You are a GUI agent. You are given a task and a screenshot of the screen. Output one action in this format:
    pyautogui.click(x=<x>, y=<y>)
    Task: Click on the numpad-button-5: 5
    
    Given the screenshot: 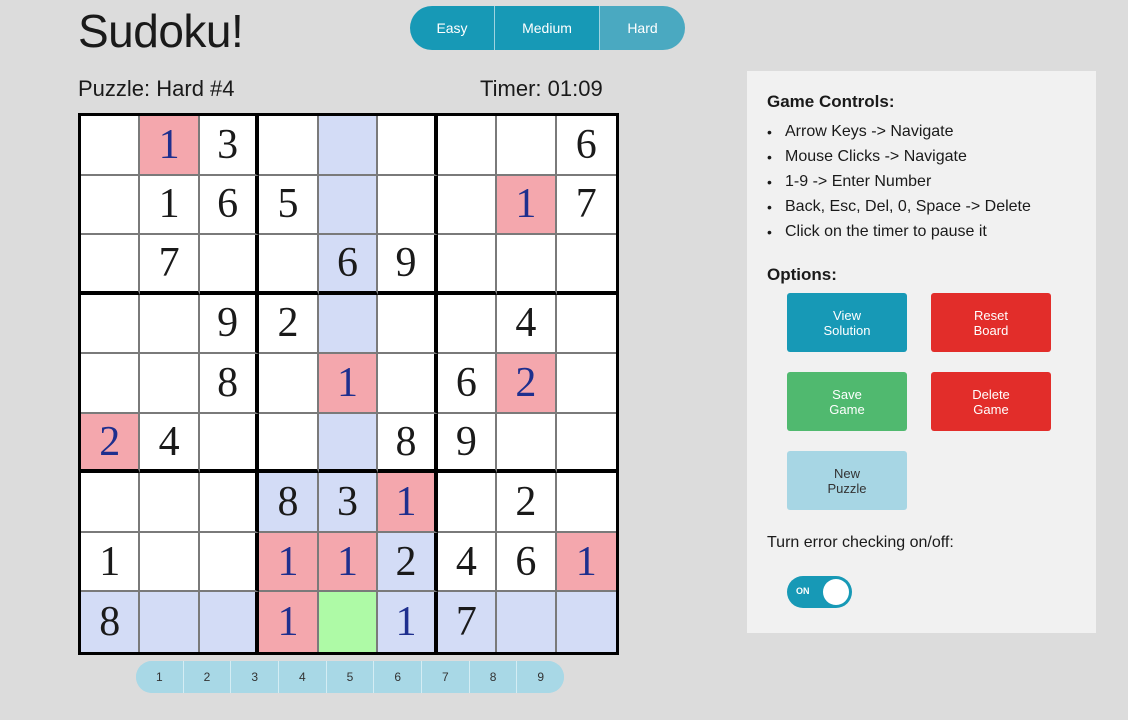 What is the action you would take?
    pyautogui.click(x=349, y=677)
    